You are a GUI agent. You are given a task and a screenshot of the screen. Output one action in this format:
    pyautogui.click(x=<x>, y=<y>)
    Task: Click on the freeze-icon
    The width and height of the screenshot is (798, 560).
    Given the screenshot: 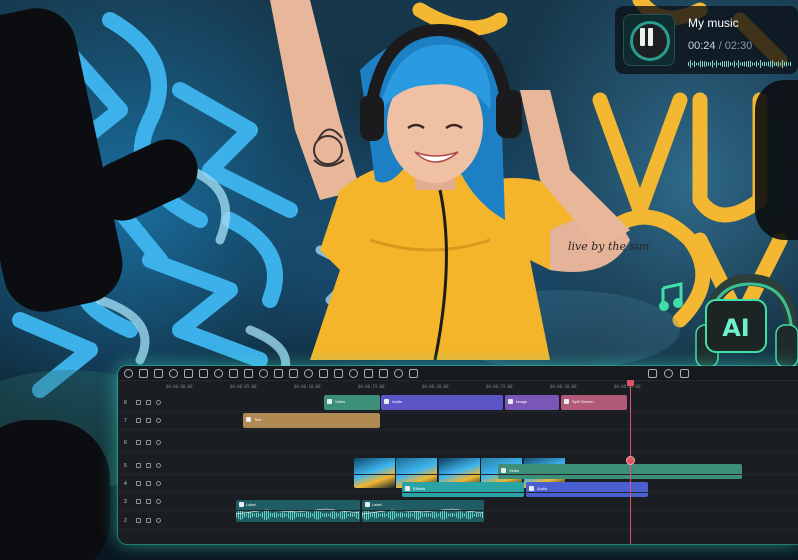 What is the action you would take?
    pyautogui.click(x=293, y=373)
    